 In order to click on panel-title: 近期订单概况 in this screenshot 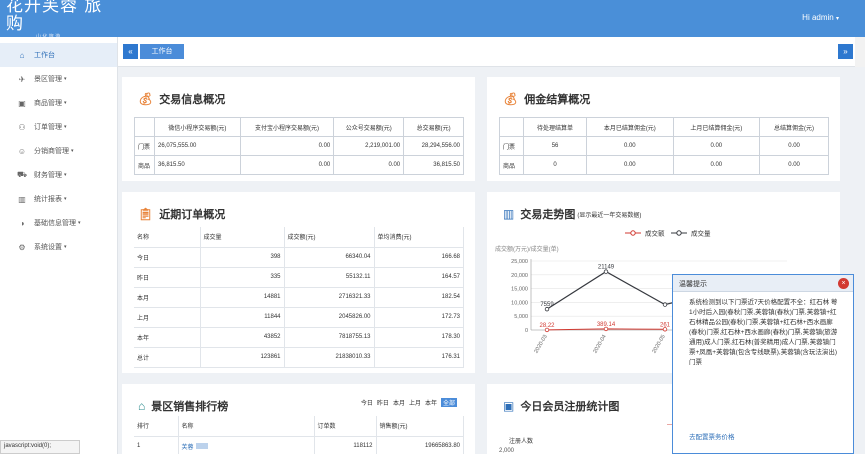, I will do `click(192, 215)`.